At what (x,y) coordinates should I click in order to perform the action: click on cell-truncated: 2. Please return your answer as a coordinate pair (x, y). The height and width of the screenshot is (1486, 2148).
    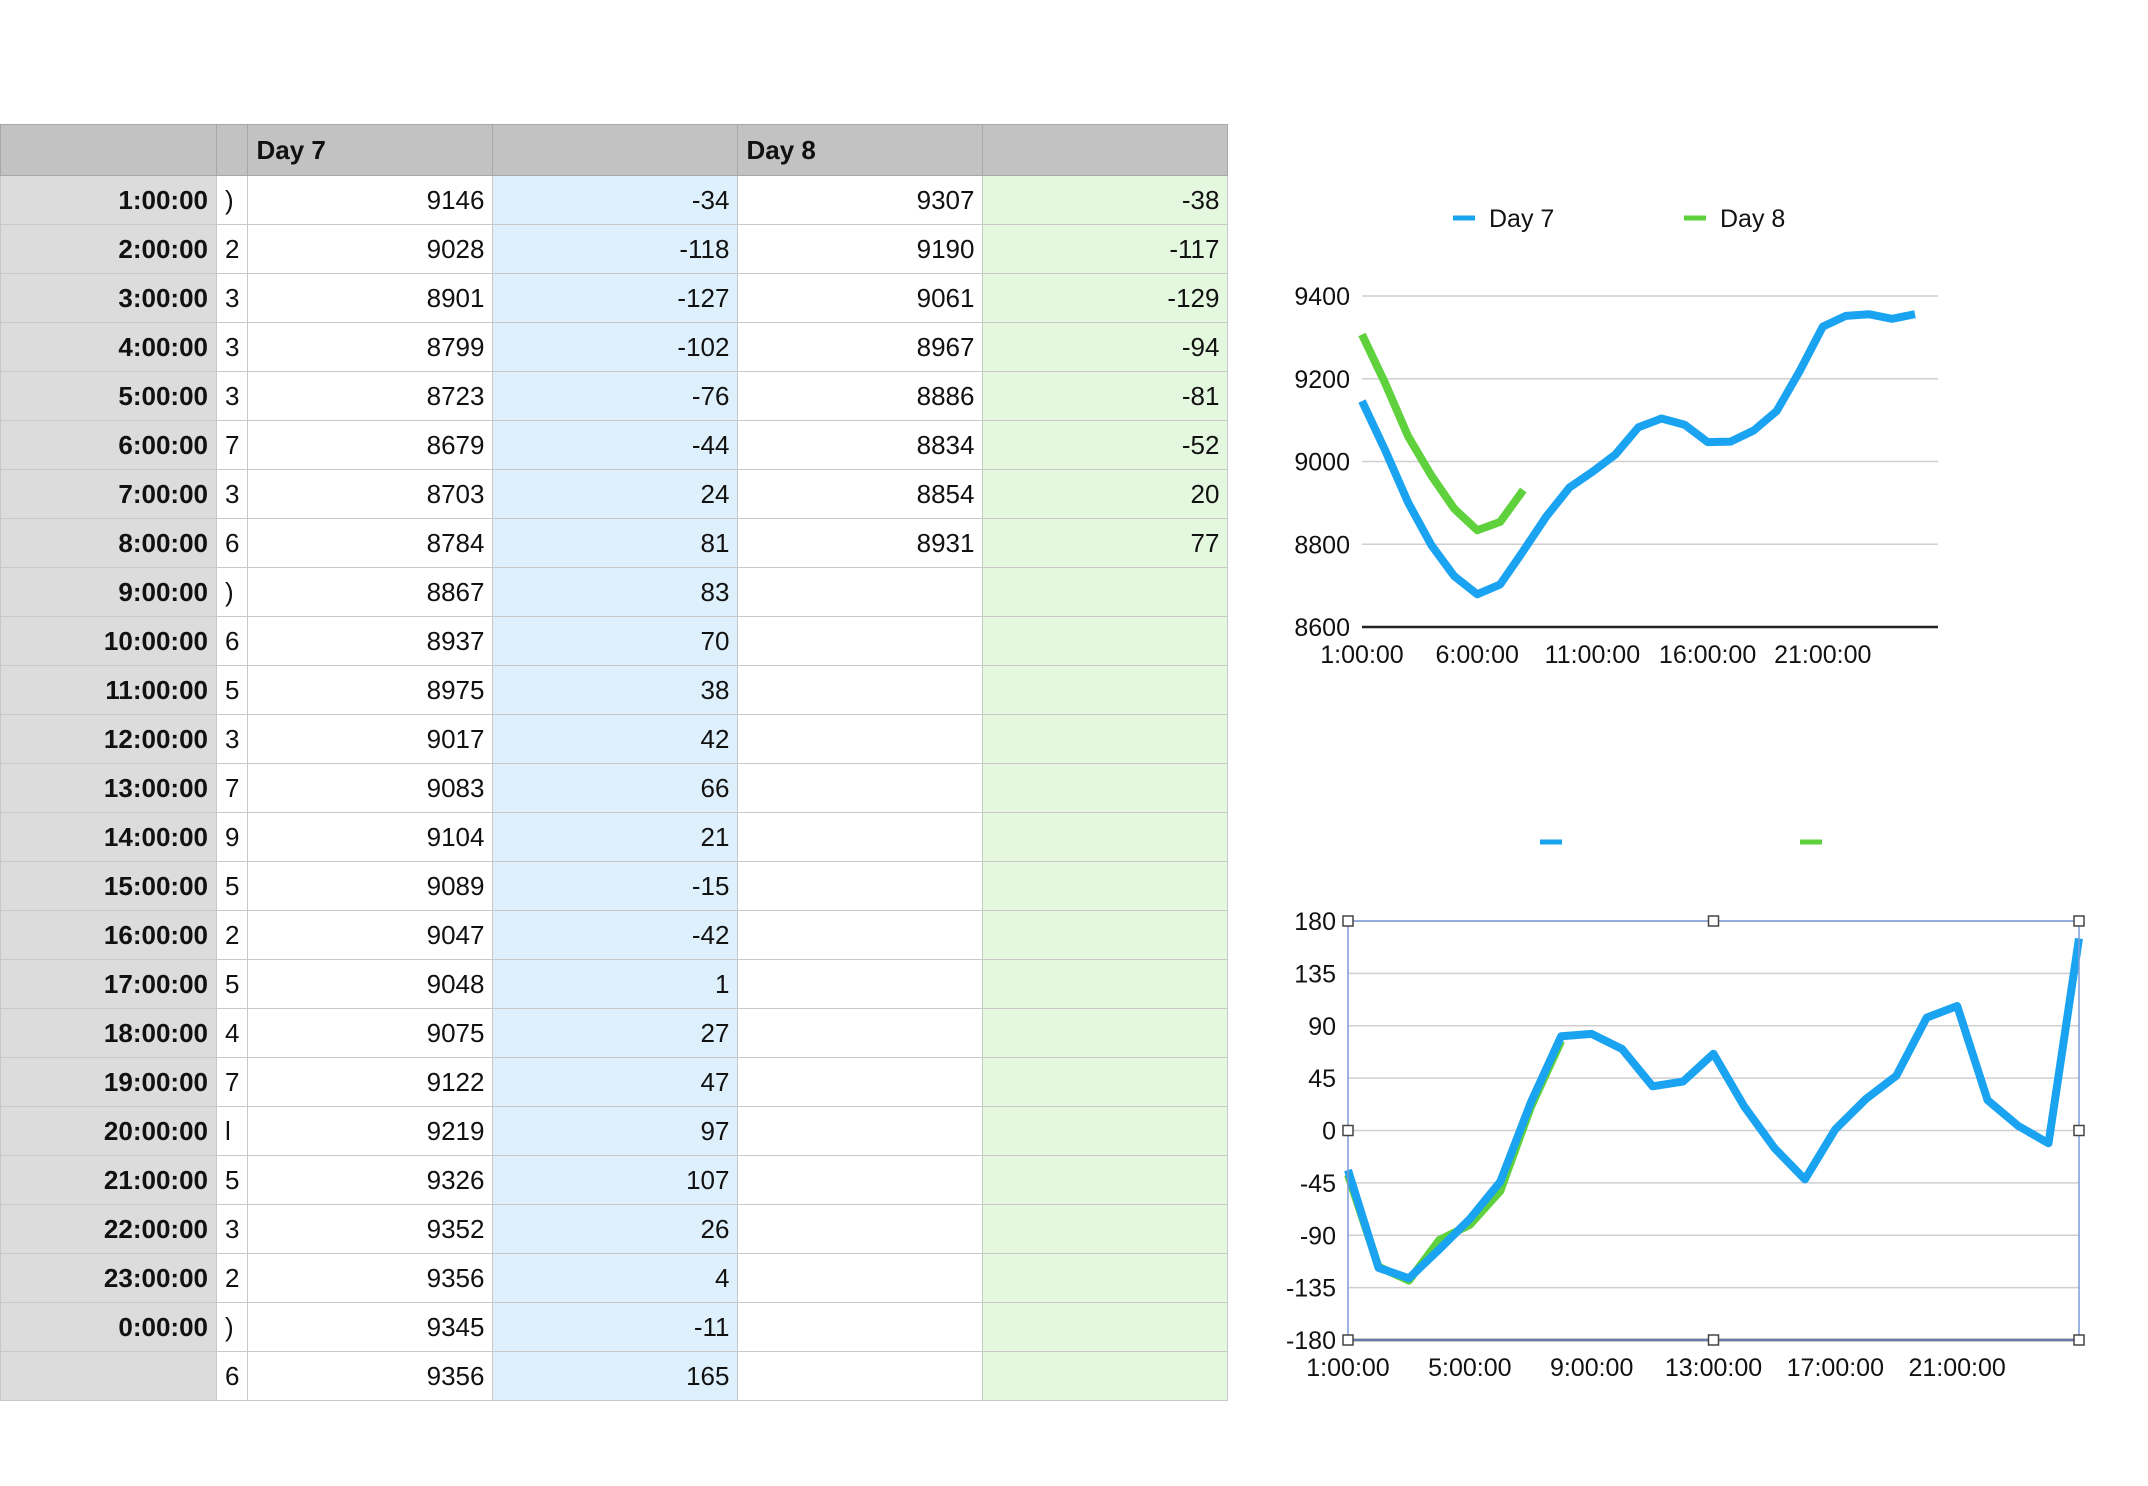
    Looking at the image, I should click on (232, 935).